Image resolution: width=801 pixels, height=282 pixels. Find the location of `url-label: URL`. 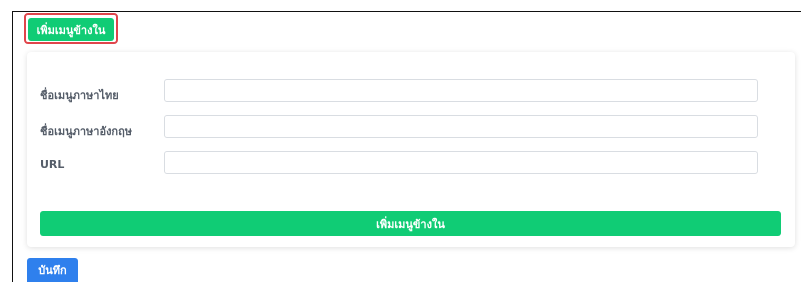

url-label: URL is located at coordinates (52, 164).